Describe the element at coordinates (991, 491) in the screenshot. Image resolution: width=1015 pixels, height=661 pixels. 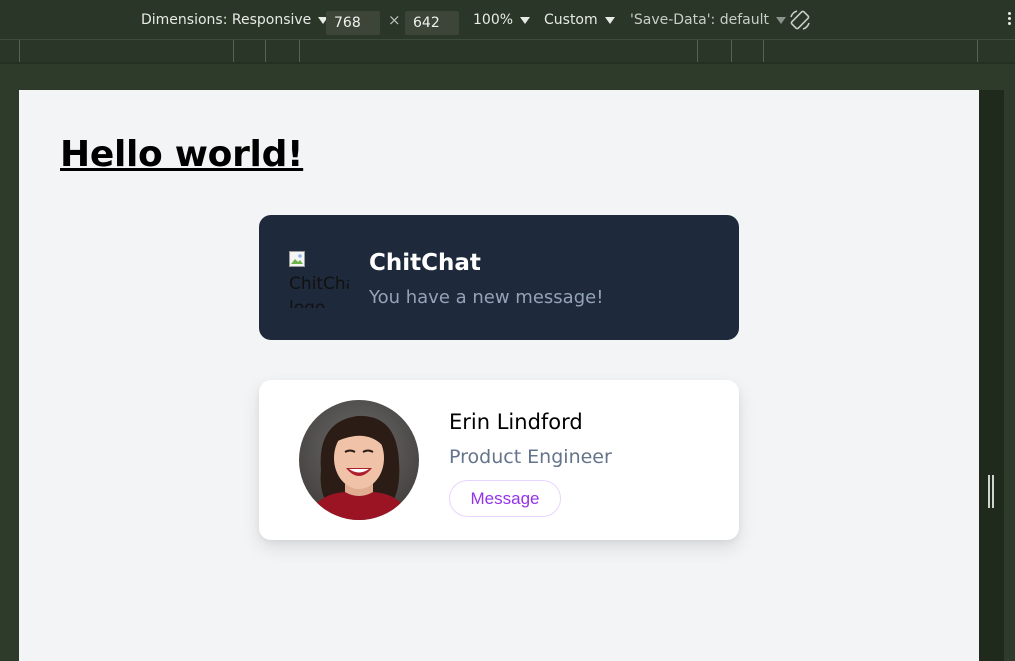
I see `resize-handle` at that location.